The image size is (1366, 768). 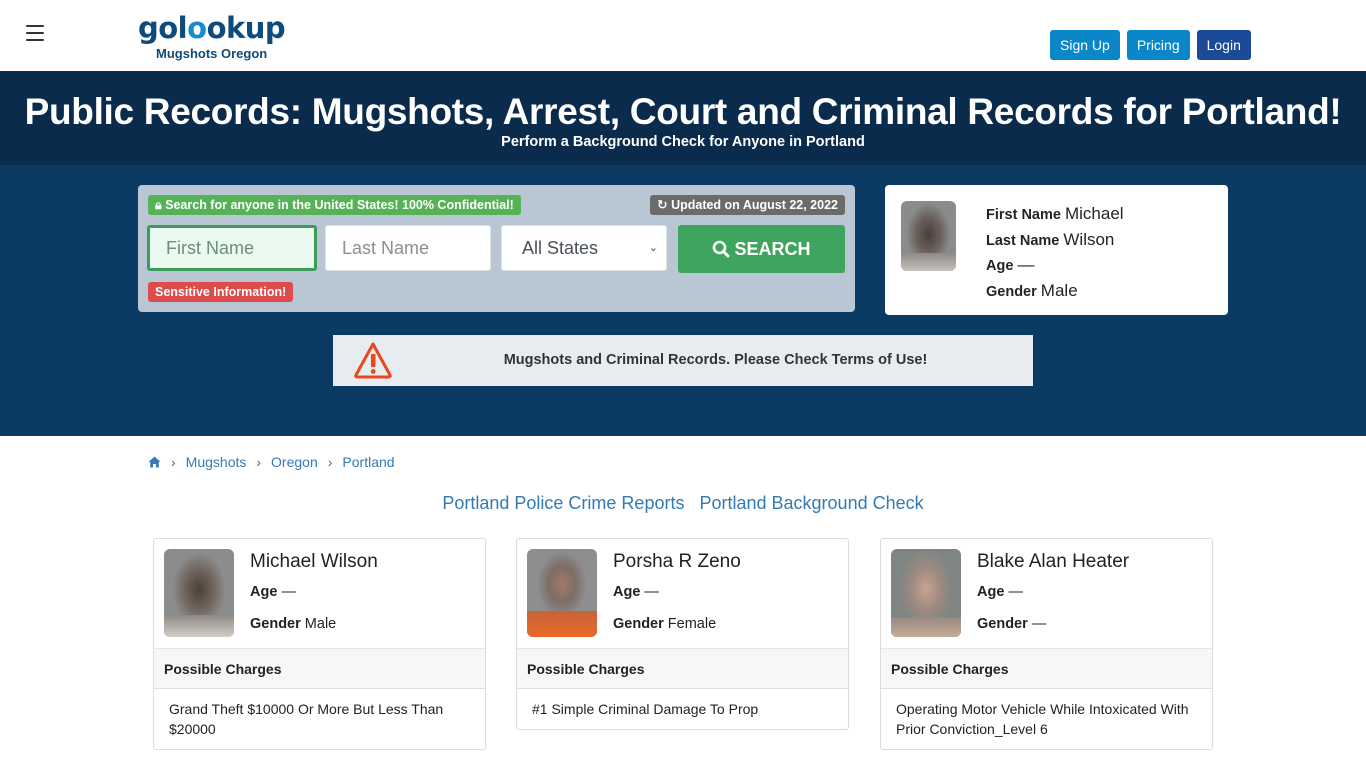 What do you see at coordinates (928, 236) in the screenshot?
I see `profile-photo` at bounding box center [928, 236].